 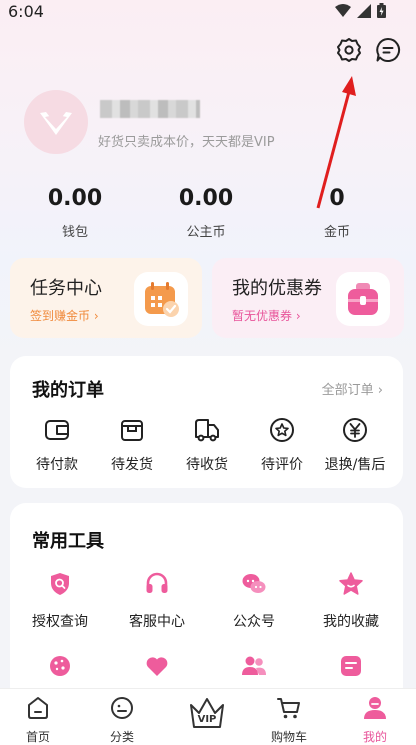 What do you see at coordinates (374, 737) in the screenshot?
I see `nav-label: 我的` at bounding box center [374, 737].